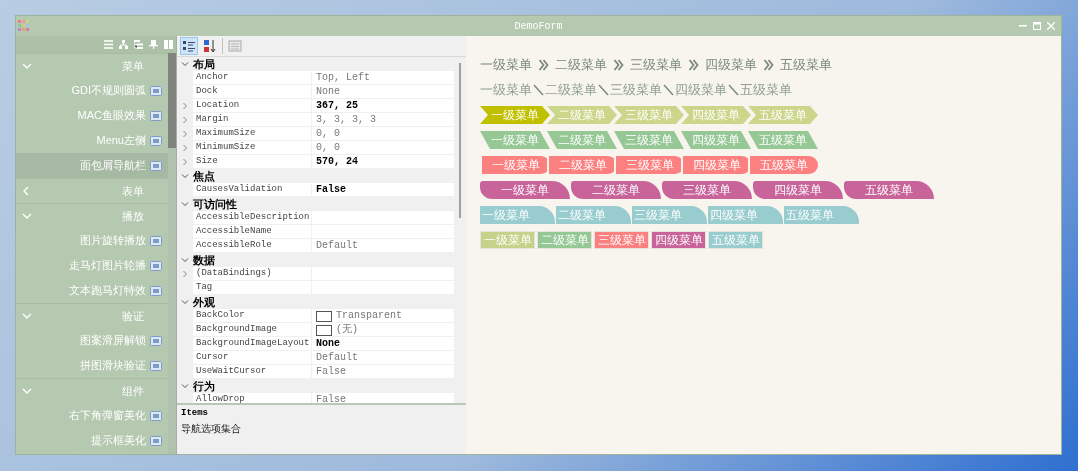 This screenshot has height=471, width=1078. Describe the element at coordinates (252, 120) in the screenshot. I see `property-name: Margin` at that location.